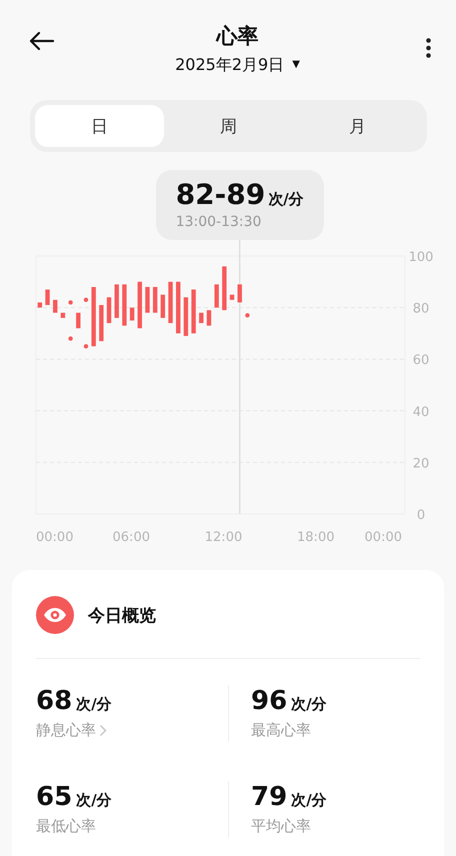 The image size is (456, 856). Describe the element at coordinates (421, 360) in the screenshot. I see `y-axis-label: 60` at that location.